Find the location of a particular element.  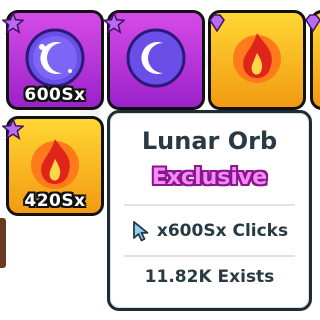

item-name: Lunar Orb is located at coordinates (209, 141).